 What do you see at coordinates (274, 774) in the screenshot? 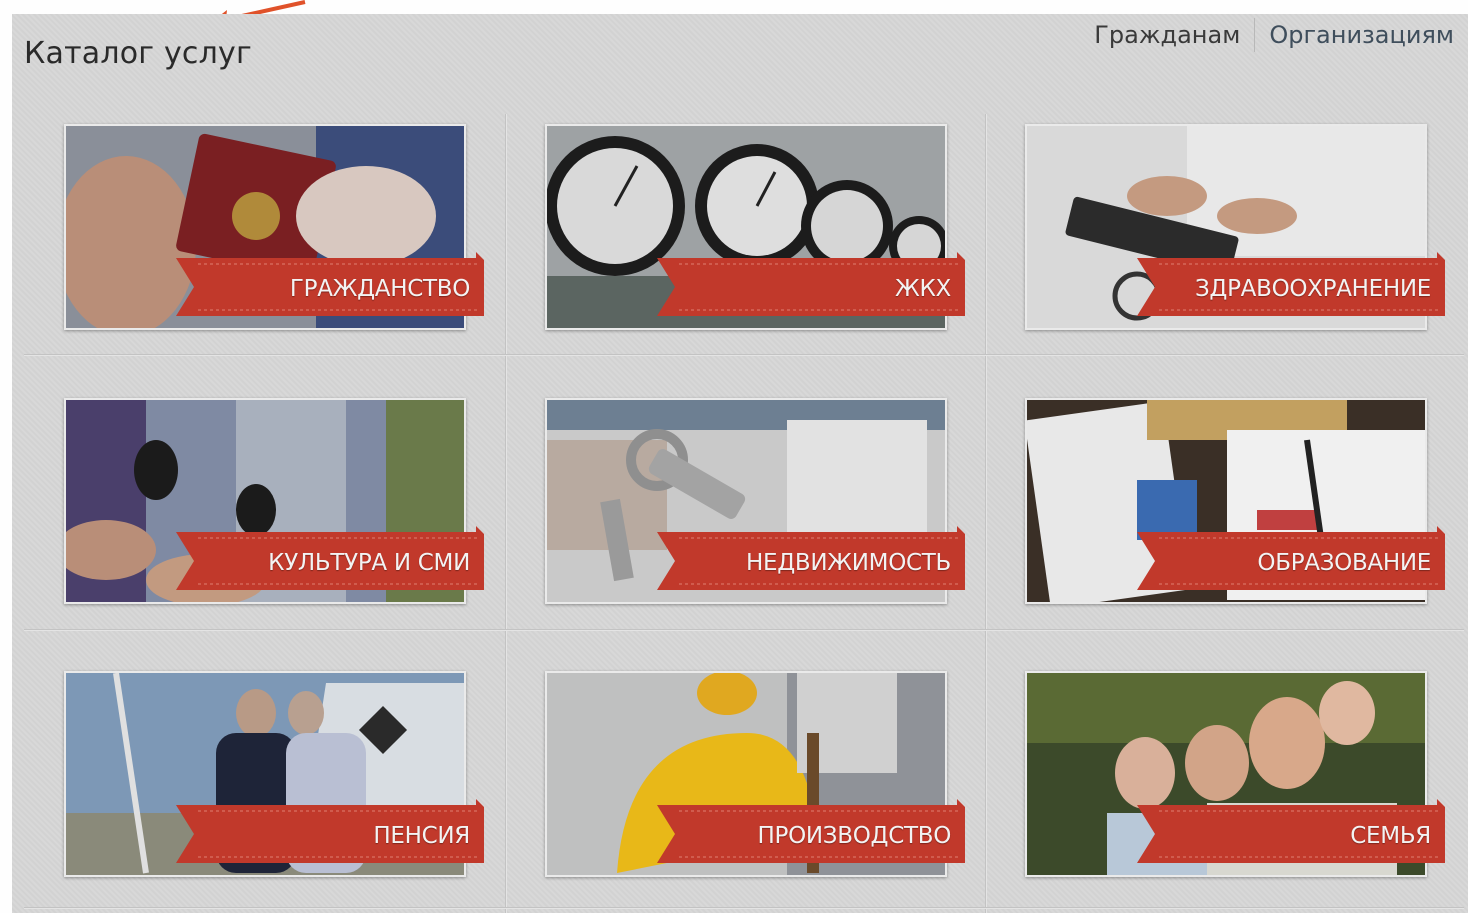
I see `tile-pension: ПЕНСИЯ` at bounding box center [274, 774].